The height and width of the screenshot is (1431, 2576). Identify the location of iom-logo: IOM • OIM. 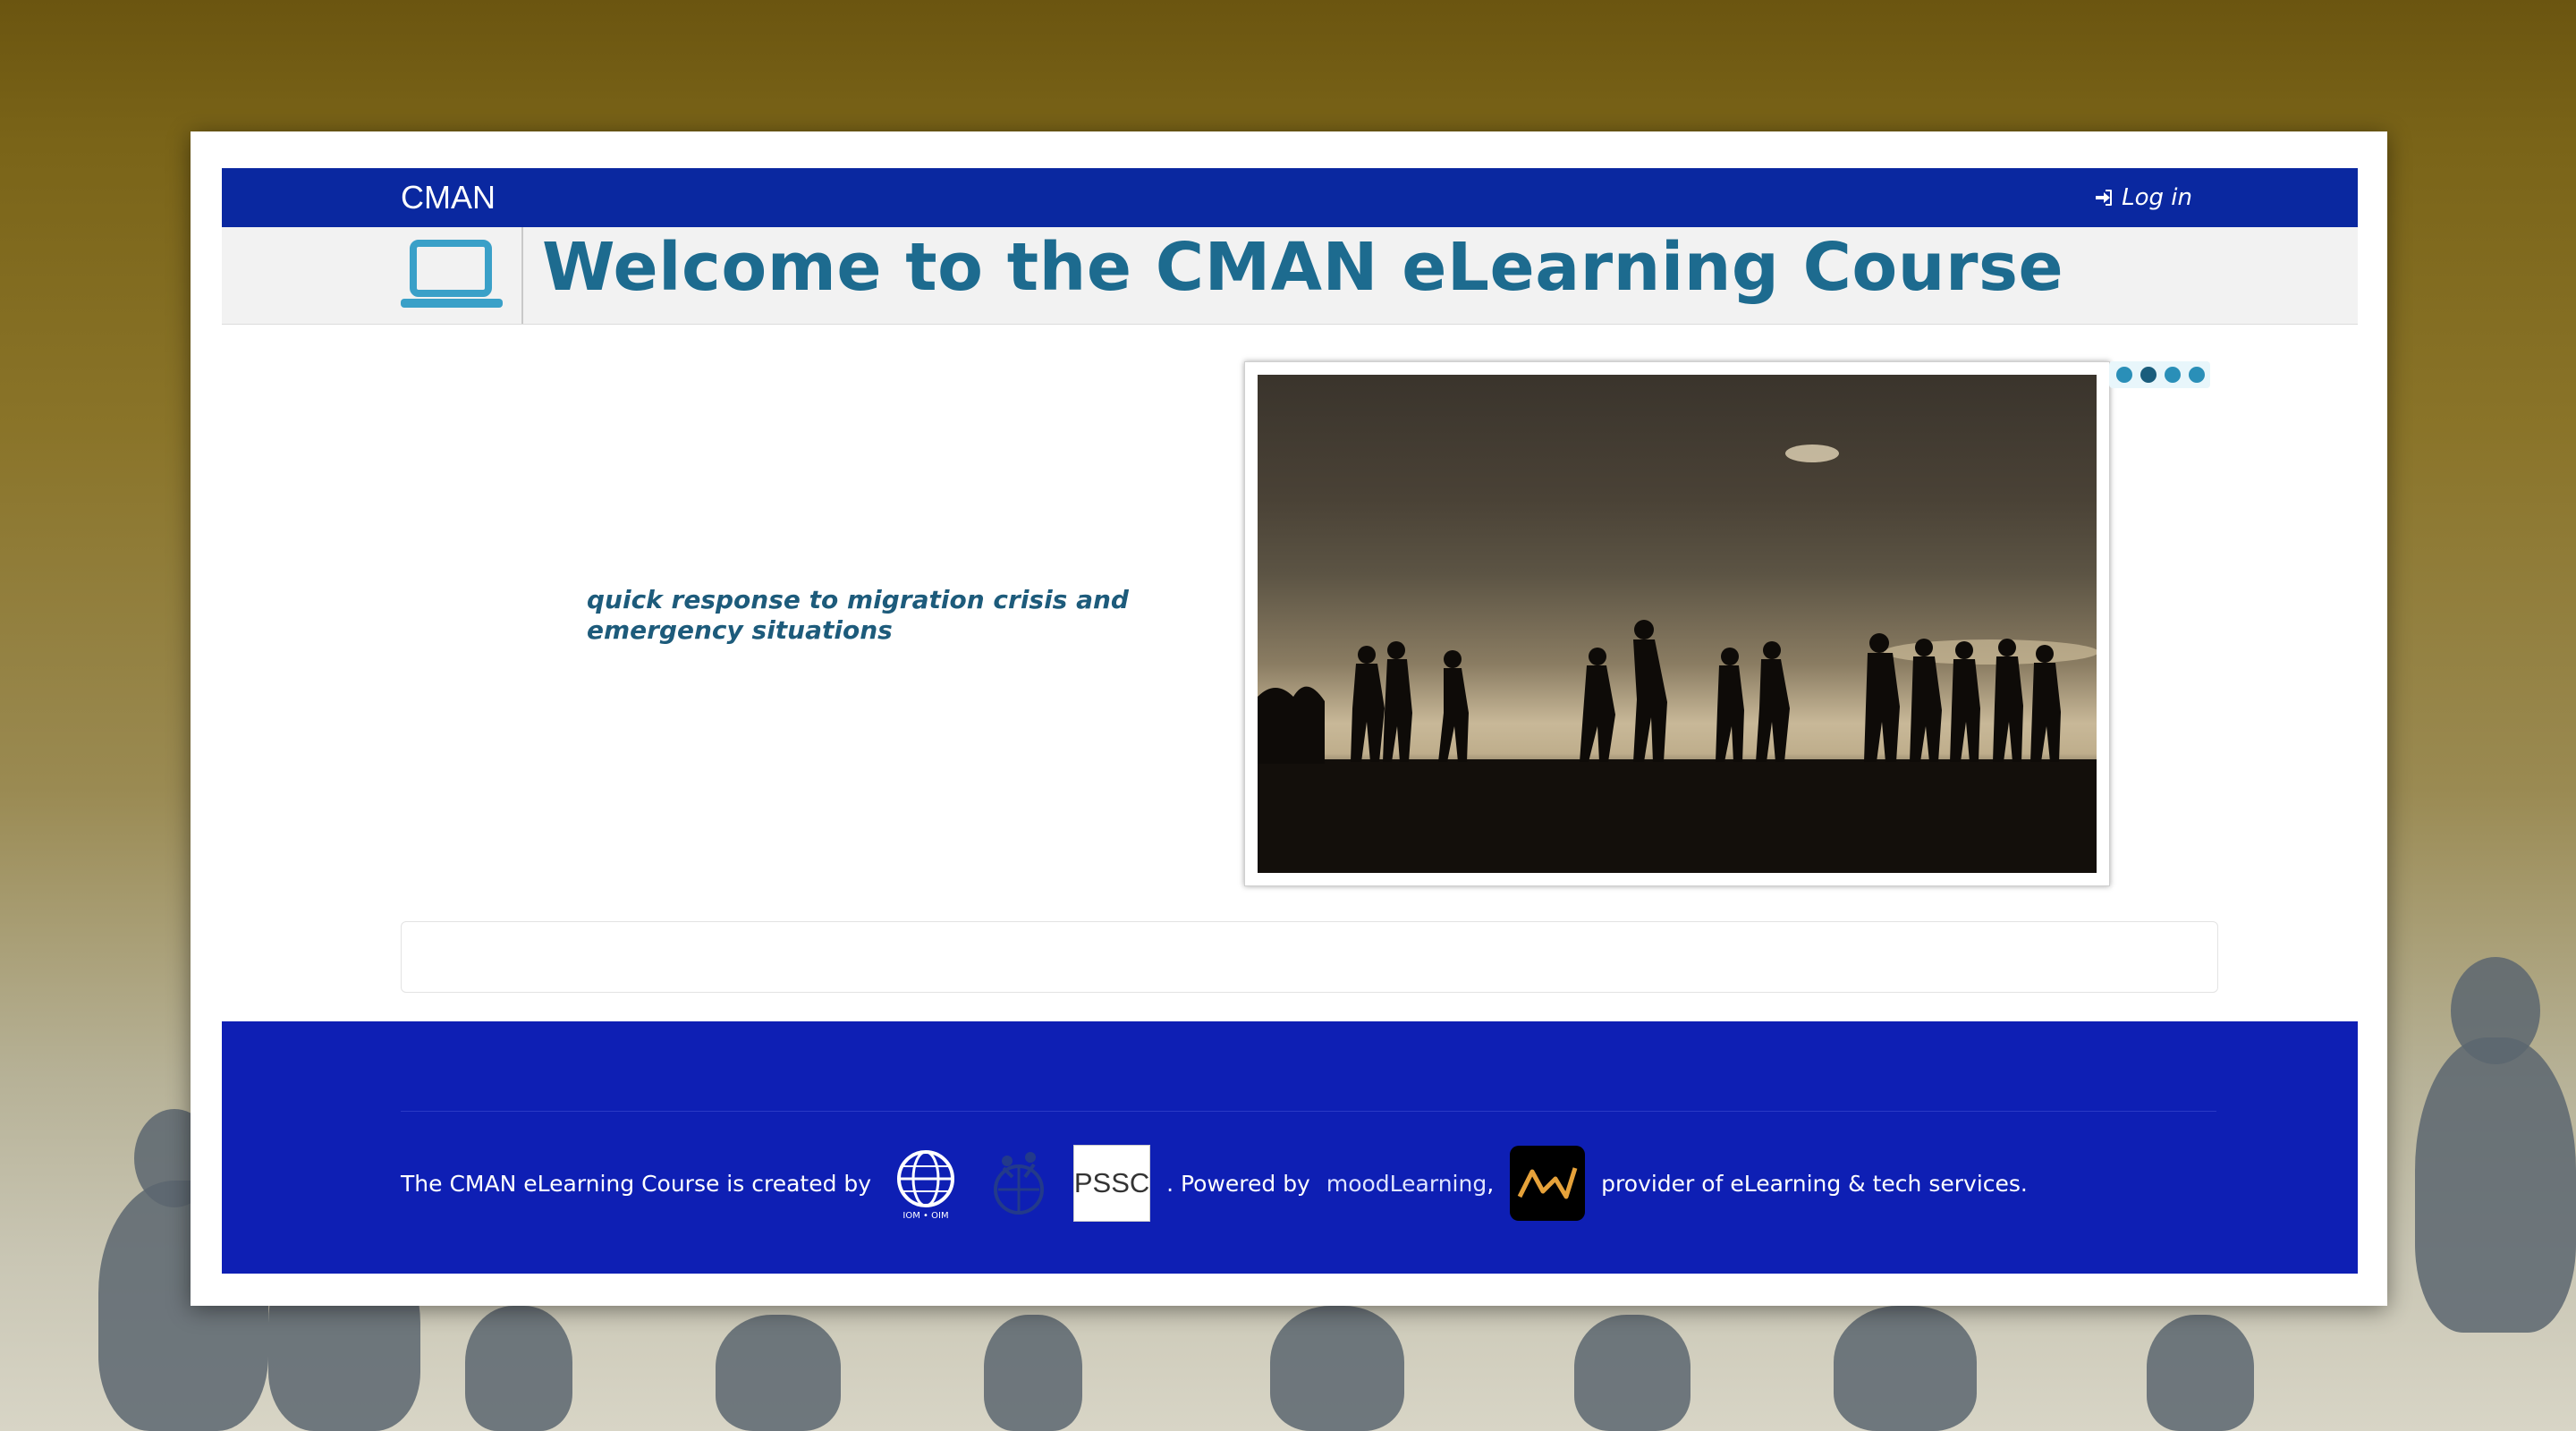
(925, 1183).